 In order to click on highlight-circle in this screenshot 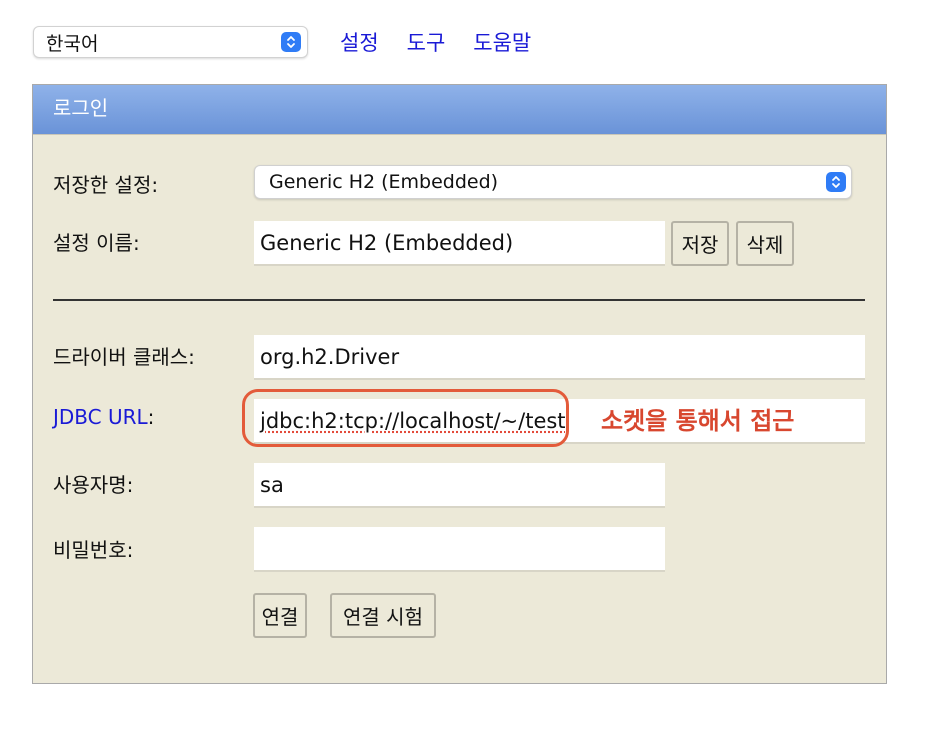, I will do `click(405, 418)`.